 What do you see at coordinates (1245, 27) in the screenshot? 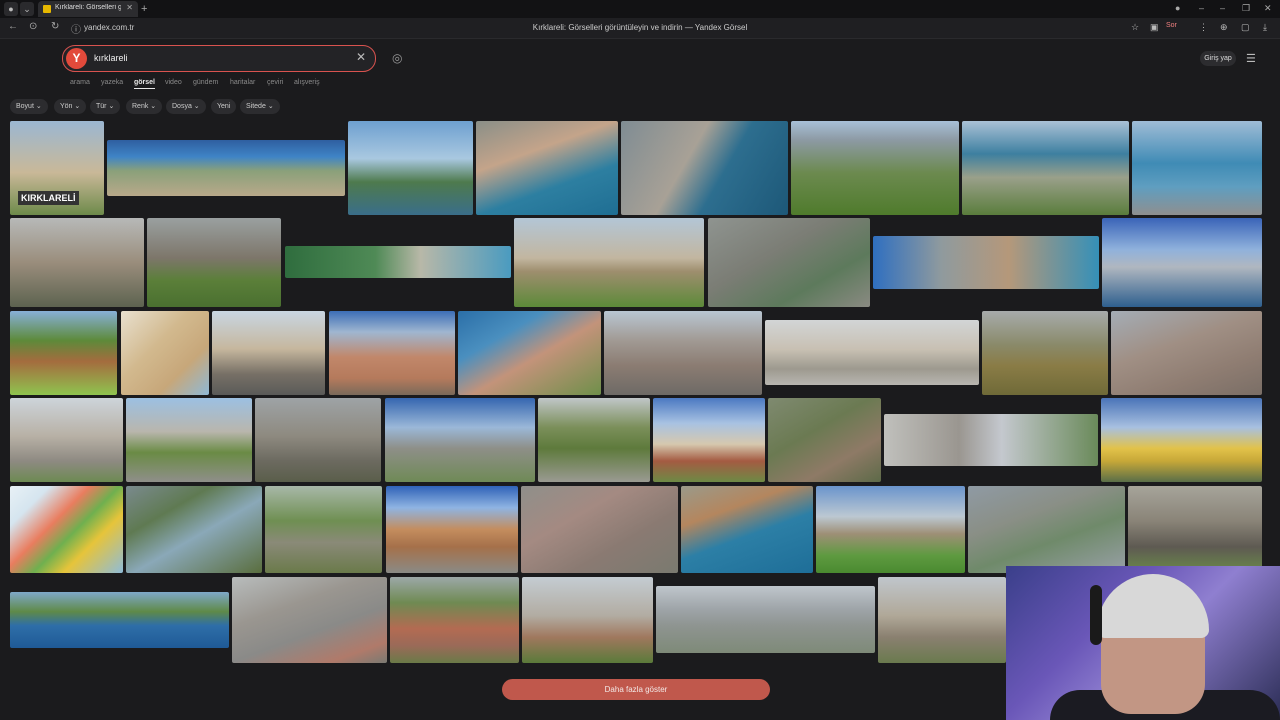
I see `collections-icon: ▢` at bounding box center [1245, 27].